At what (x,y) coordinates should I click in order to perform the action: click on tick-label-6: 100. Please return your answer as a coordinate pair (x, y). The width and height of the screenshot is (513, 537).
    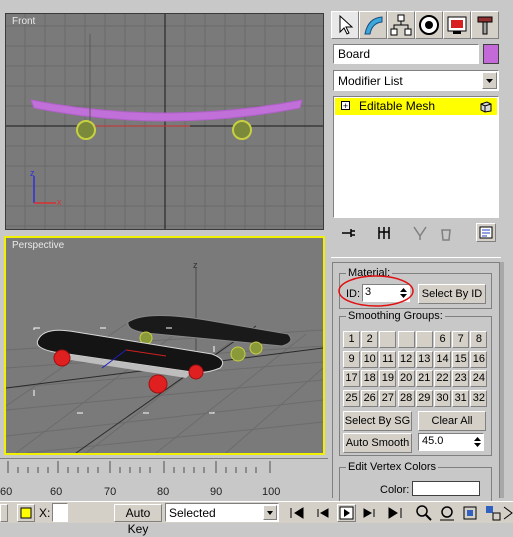
    Looking at the image, I should click on (271, 492).